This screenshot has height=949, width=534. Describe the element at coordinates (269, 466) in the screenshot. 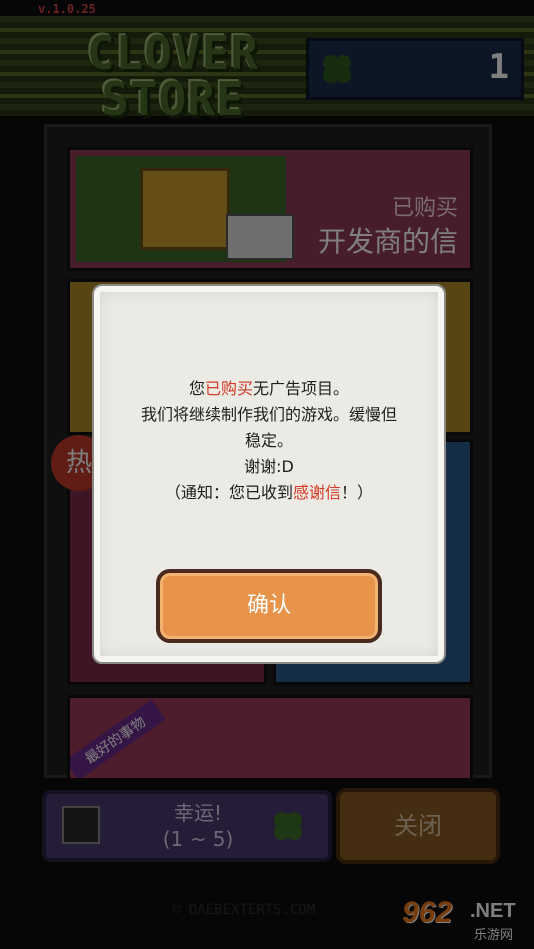

I see `message-line-4: 谢谢:D` at that location.